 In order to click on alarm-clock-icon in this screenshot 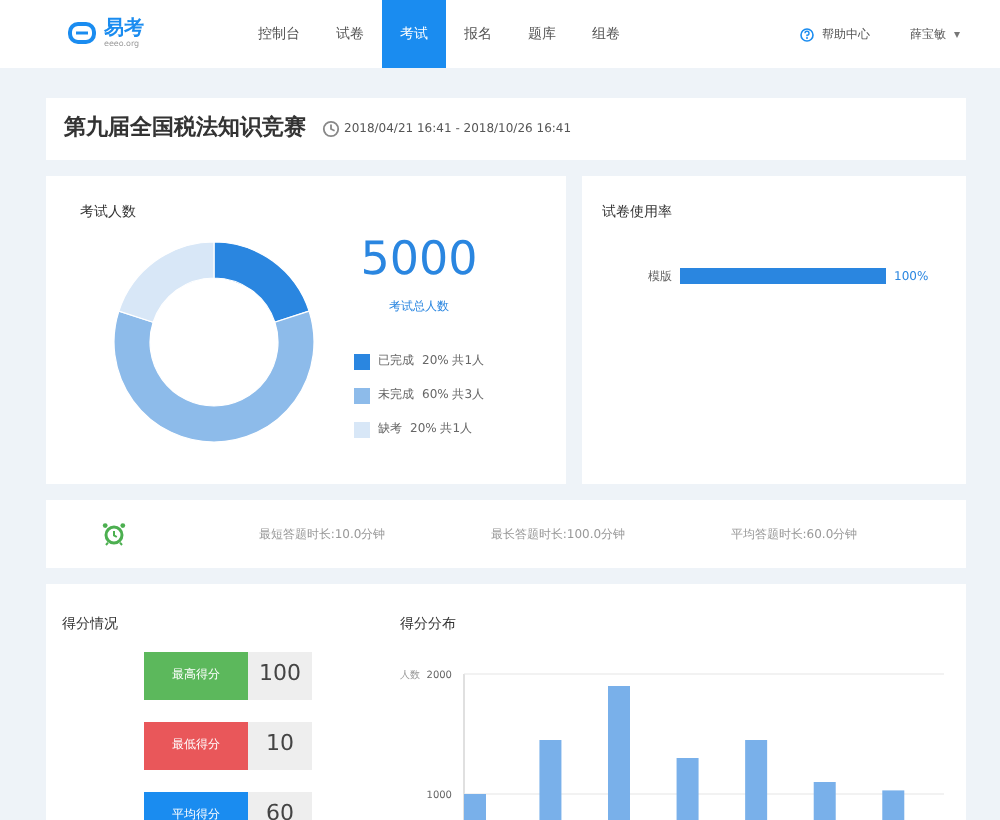, I will do `click(114, 534)`.